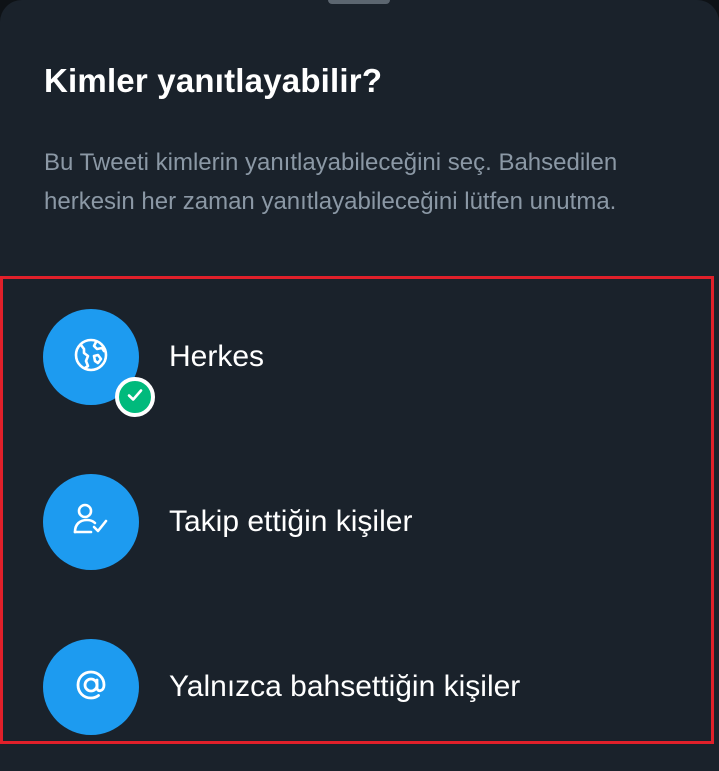 Image resolution: width=719 pixels, height=771 pixels. I want to click on globe-icon, so click(91, 357).